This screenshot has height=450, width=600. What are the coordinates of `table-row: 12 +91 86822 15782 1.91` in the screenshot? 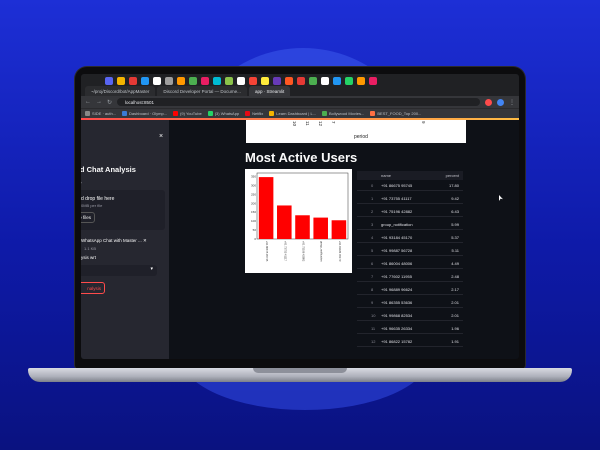 It's located at (410, 341).